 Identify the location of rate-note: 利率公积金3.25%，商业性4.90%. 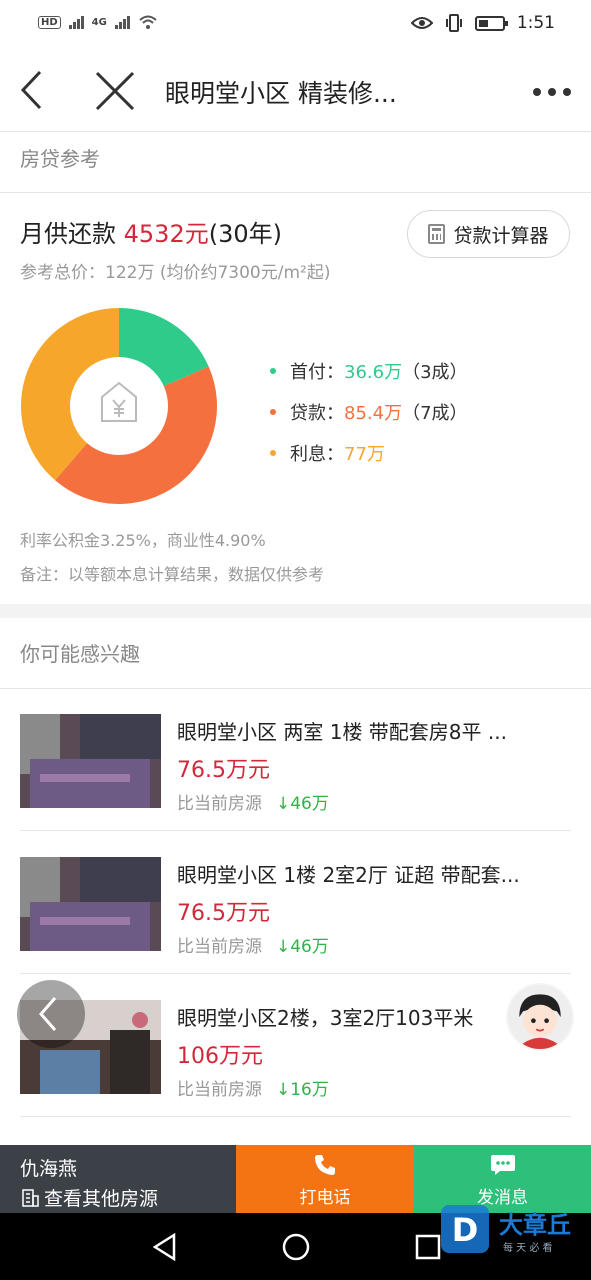
(143, 540).